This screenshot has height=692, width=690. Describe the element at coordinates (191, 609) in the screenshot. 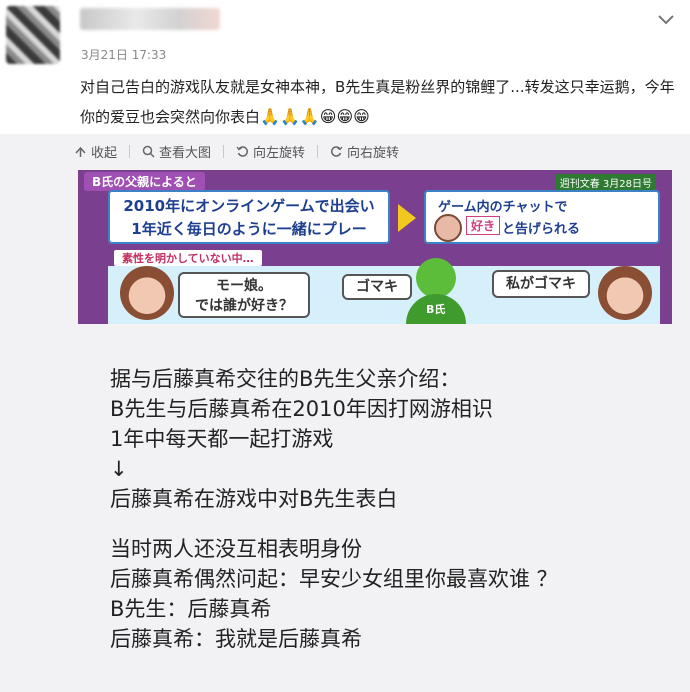

I see `caption-line: B先生：后藤真希` at that location.